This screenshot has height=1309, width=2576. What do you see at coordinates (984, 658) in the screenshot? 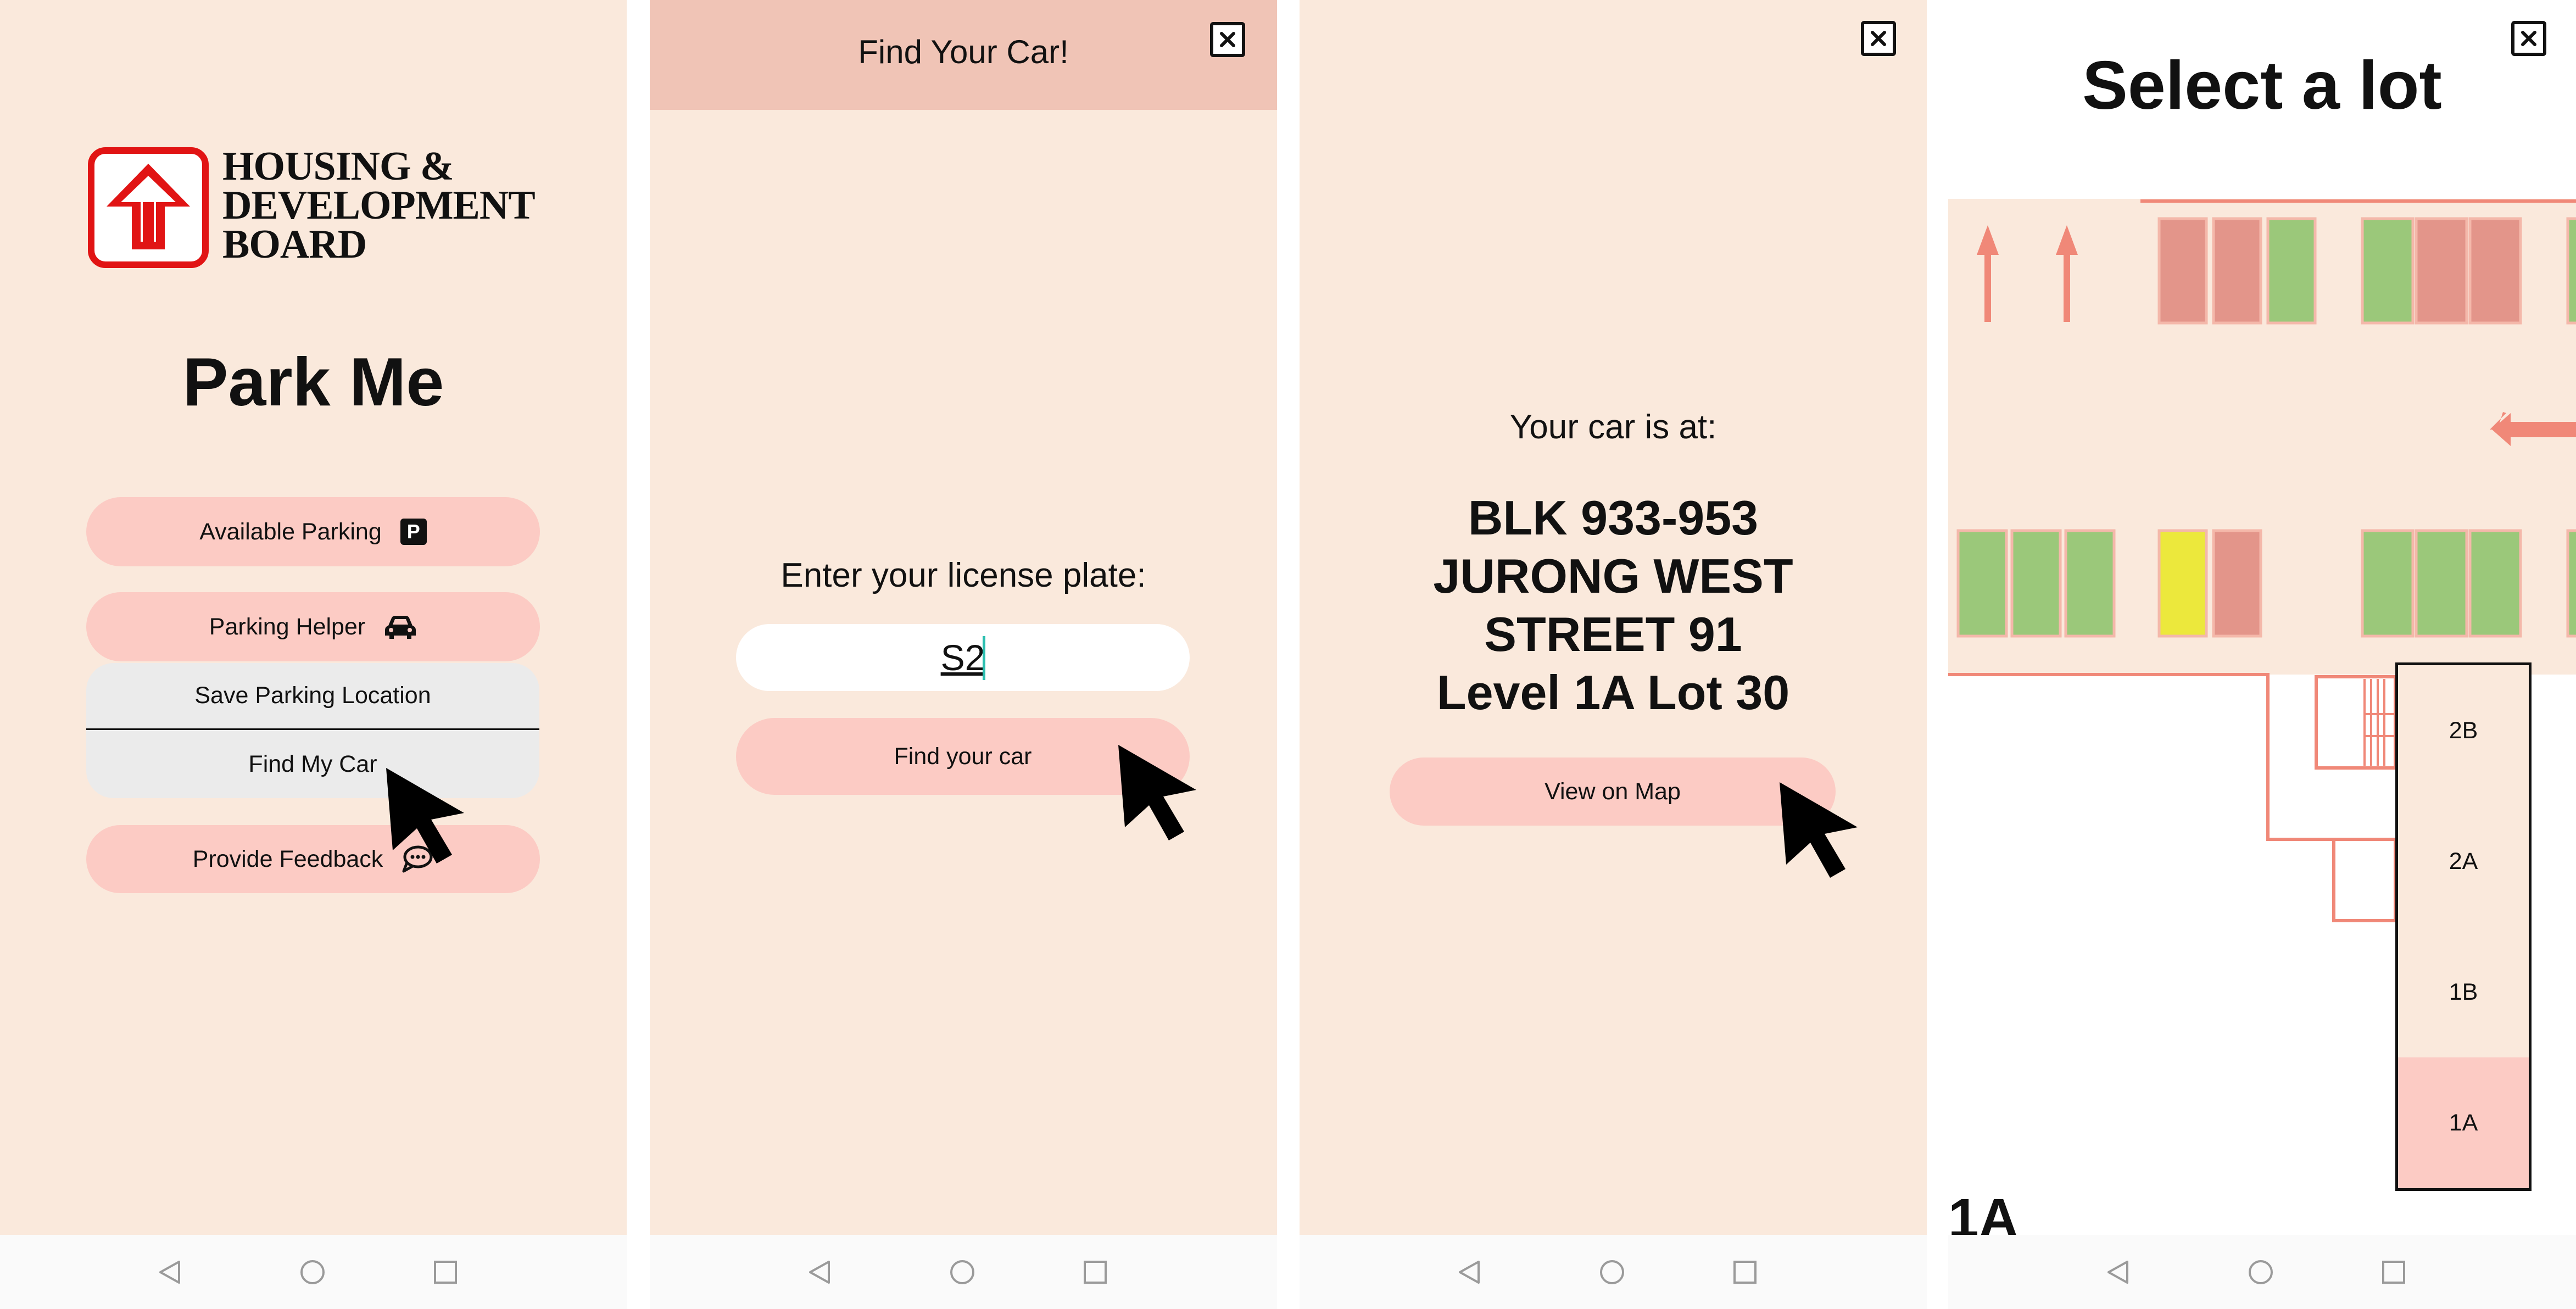
I see `text-caret` at bounding box center [984, 658].